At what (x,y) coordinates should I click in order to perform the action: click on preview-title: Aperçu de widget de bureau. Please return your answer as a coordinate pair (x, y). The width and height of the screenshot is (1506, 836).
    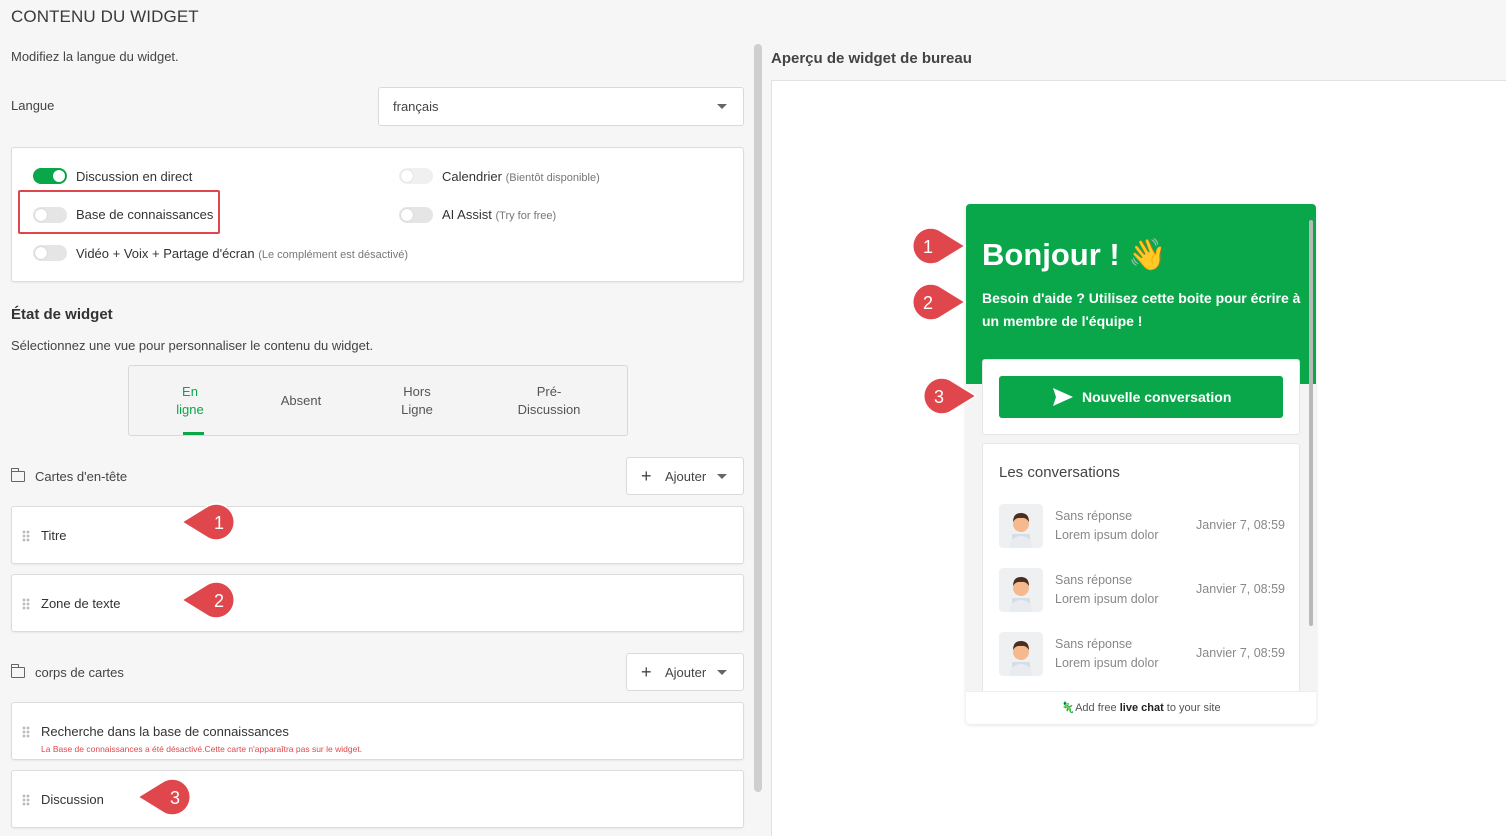
    Looking at the image, I should click on (871, 58).